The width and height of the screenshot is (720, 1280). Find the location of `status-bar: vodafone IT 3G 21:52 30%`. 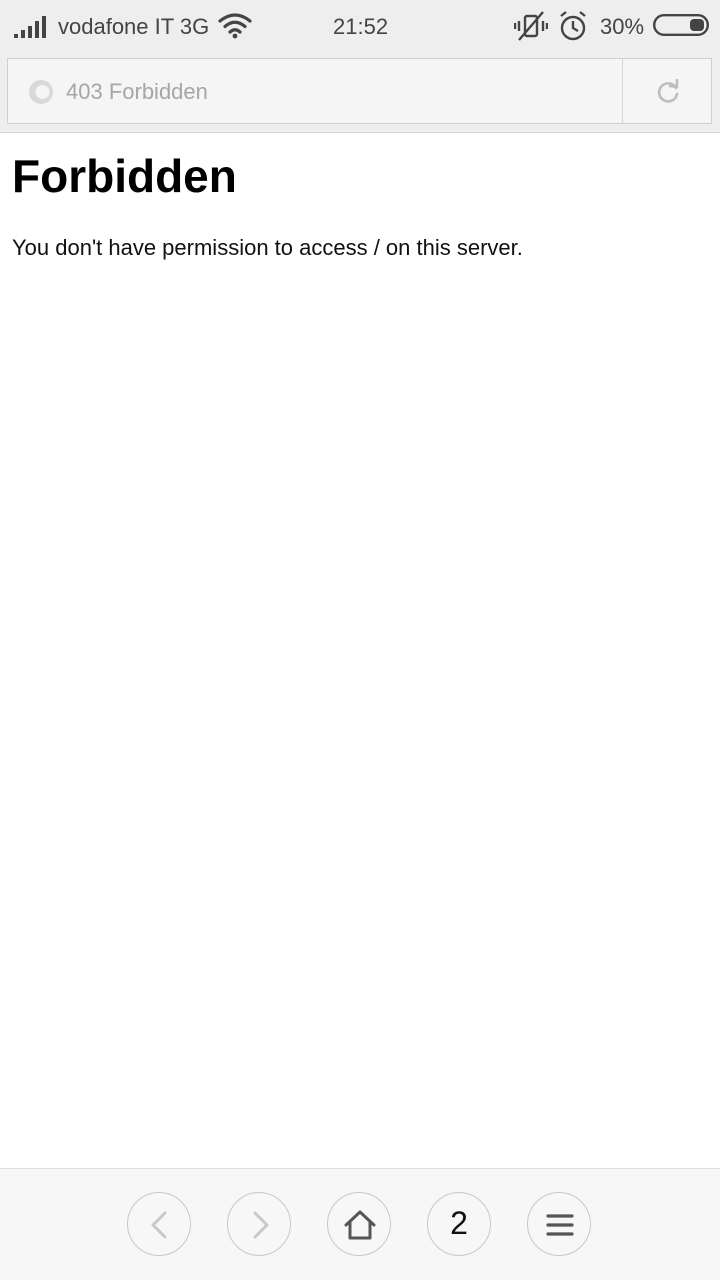

status-bar: vodafone IT 3G 21:52 30% is located at coordinates (360, 26).